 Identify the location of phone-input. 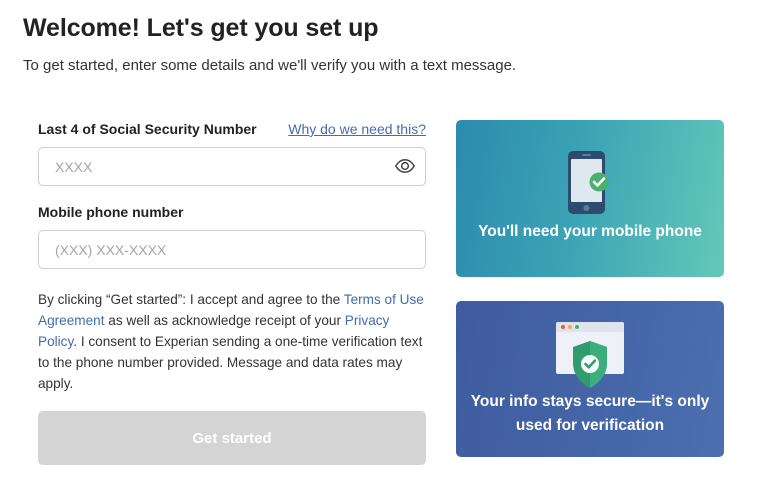
(217, 249).